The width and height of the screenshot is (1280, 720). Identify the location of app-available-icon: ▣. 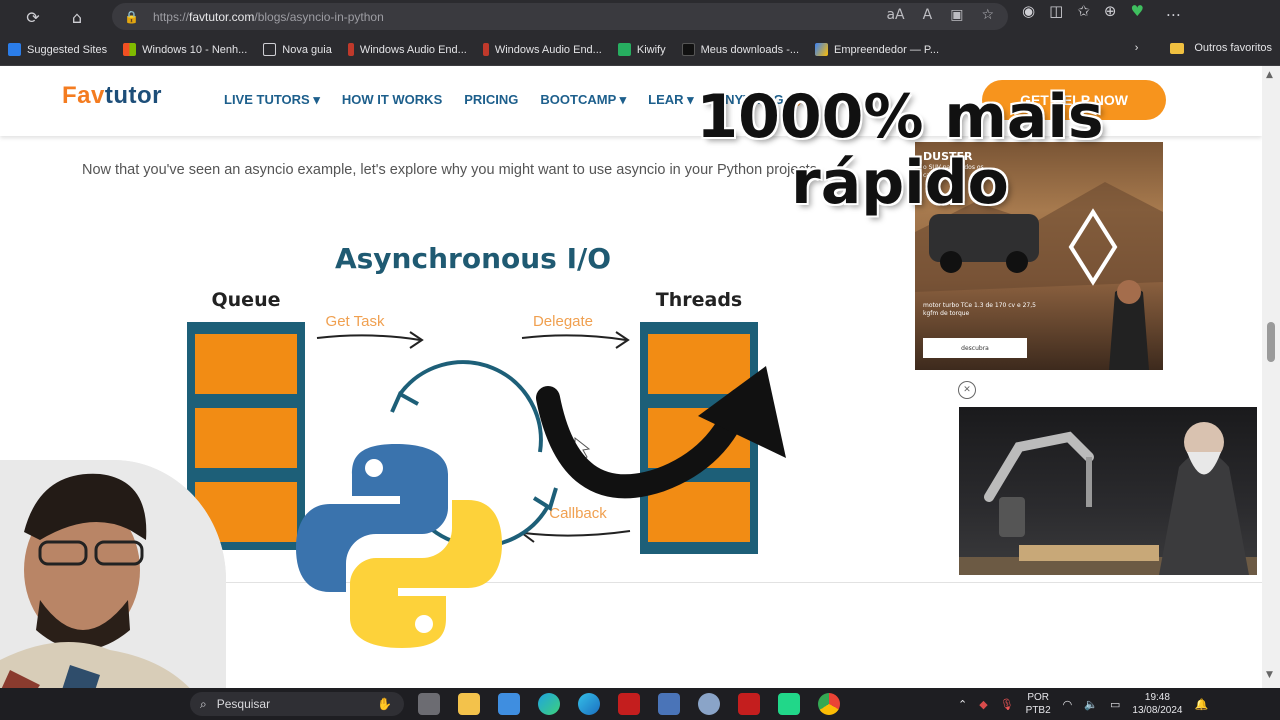
(956, 15).